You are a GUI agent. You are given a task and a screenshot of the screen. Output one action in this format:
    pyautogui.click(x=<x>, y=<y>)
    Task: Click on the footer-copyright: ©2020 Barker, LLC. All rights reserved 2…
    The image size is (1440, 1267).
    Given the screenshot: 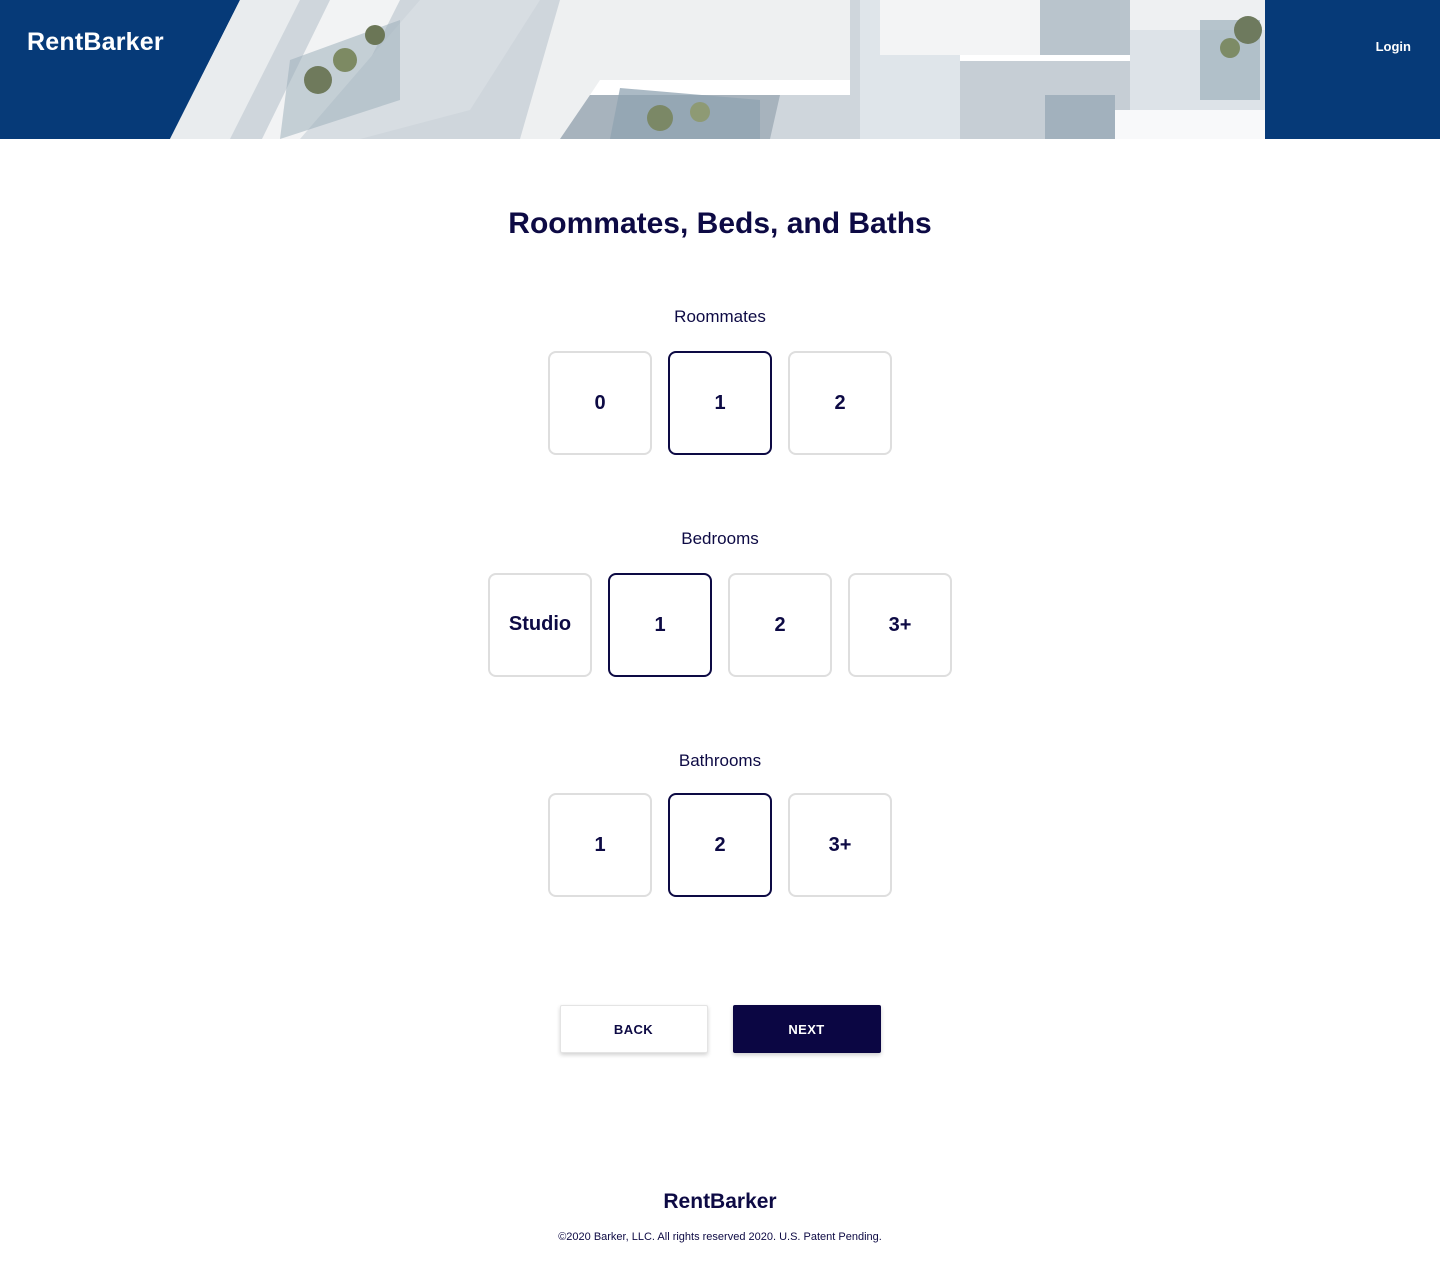 What is the action you would take?
    pyautogui.click(x=720, y=1237)
    